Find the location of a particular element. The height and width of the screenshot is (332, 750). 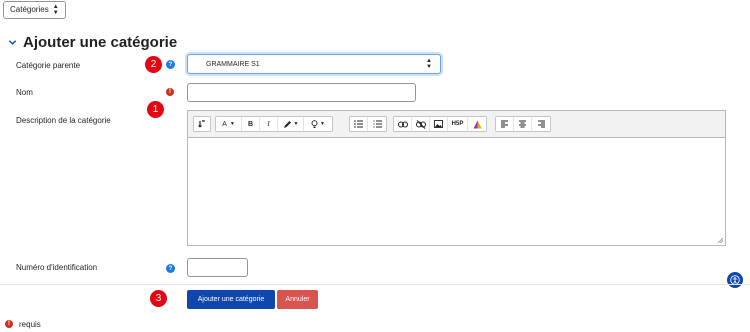

align-center-icon is located at coordinates (522, 124).